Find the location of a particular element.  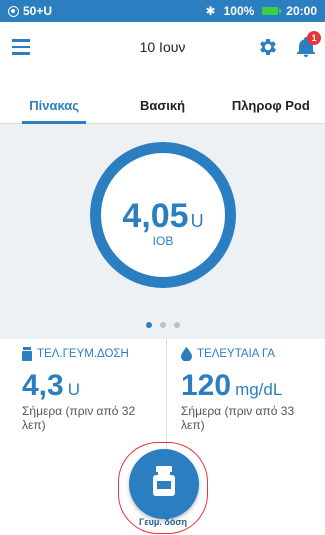

app-header: 10 Ιουν 1 is located at coordinates (162, 47).